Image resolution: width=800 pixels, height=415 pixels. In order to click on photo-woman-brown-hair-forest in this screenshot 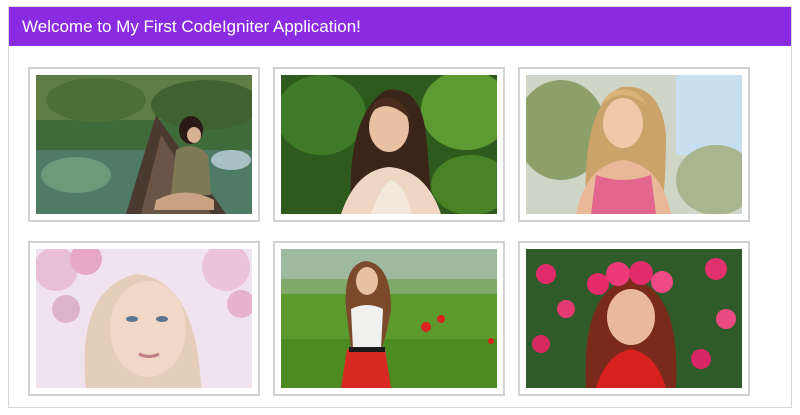, I will do `click(389, 144)`.